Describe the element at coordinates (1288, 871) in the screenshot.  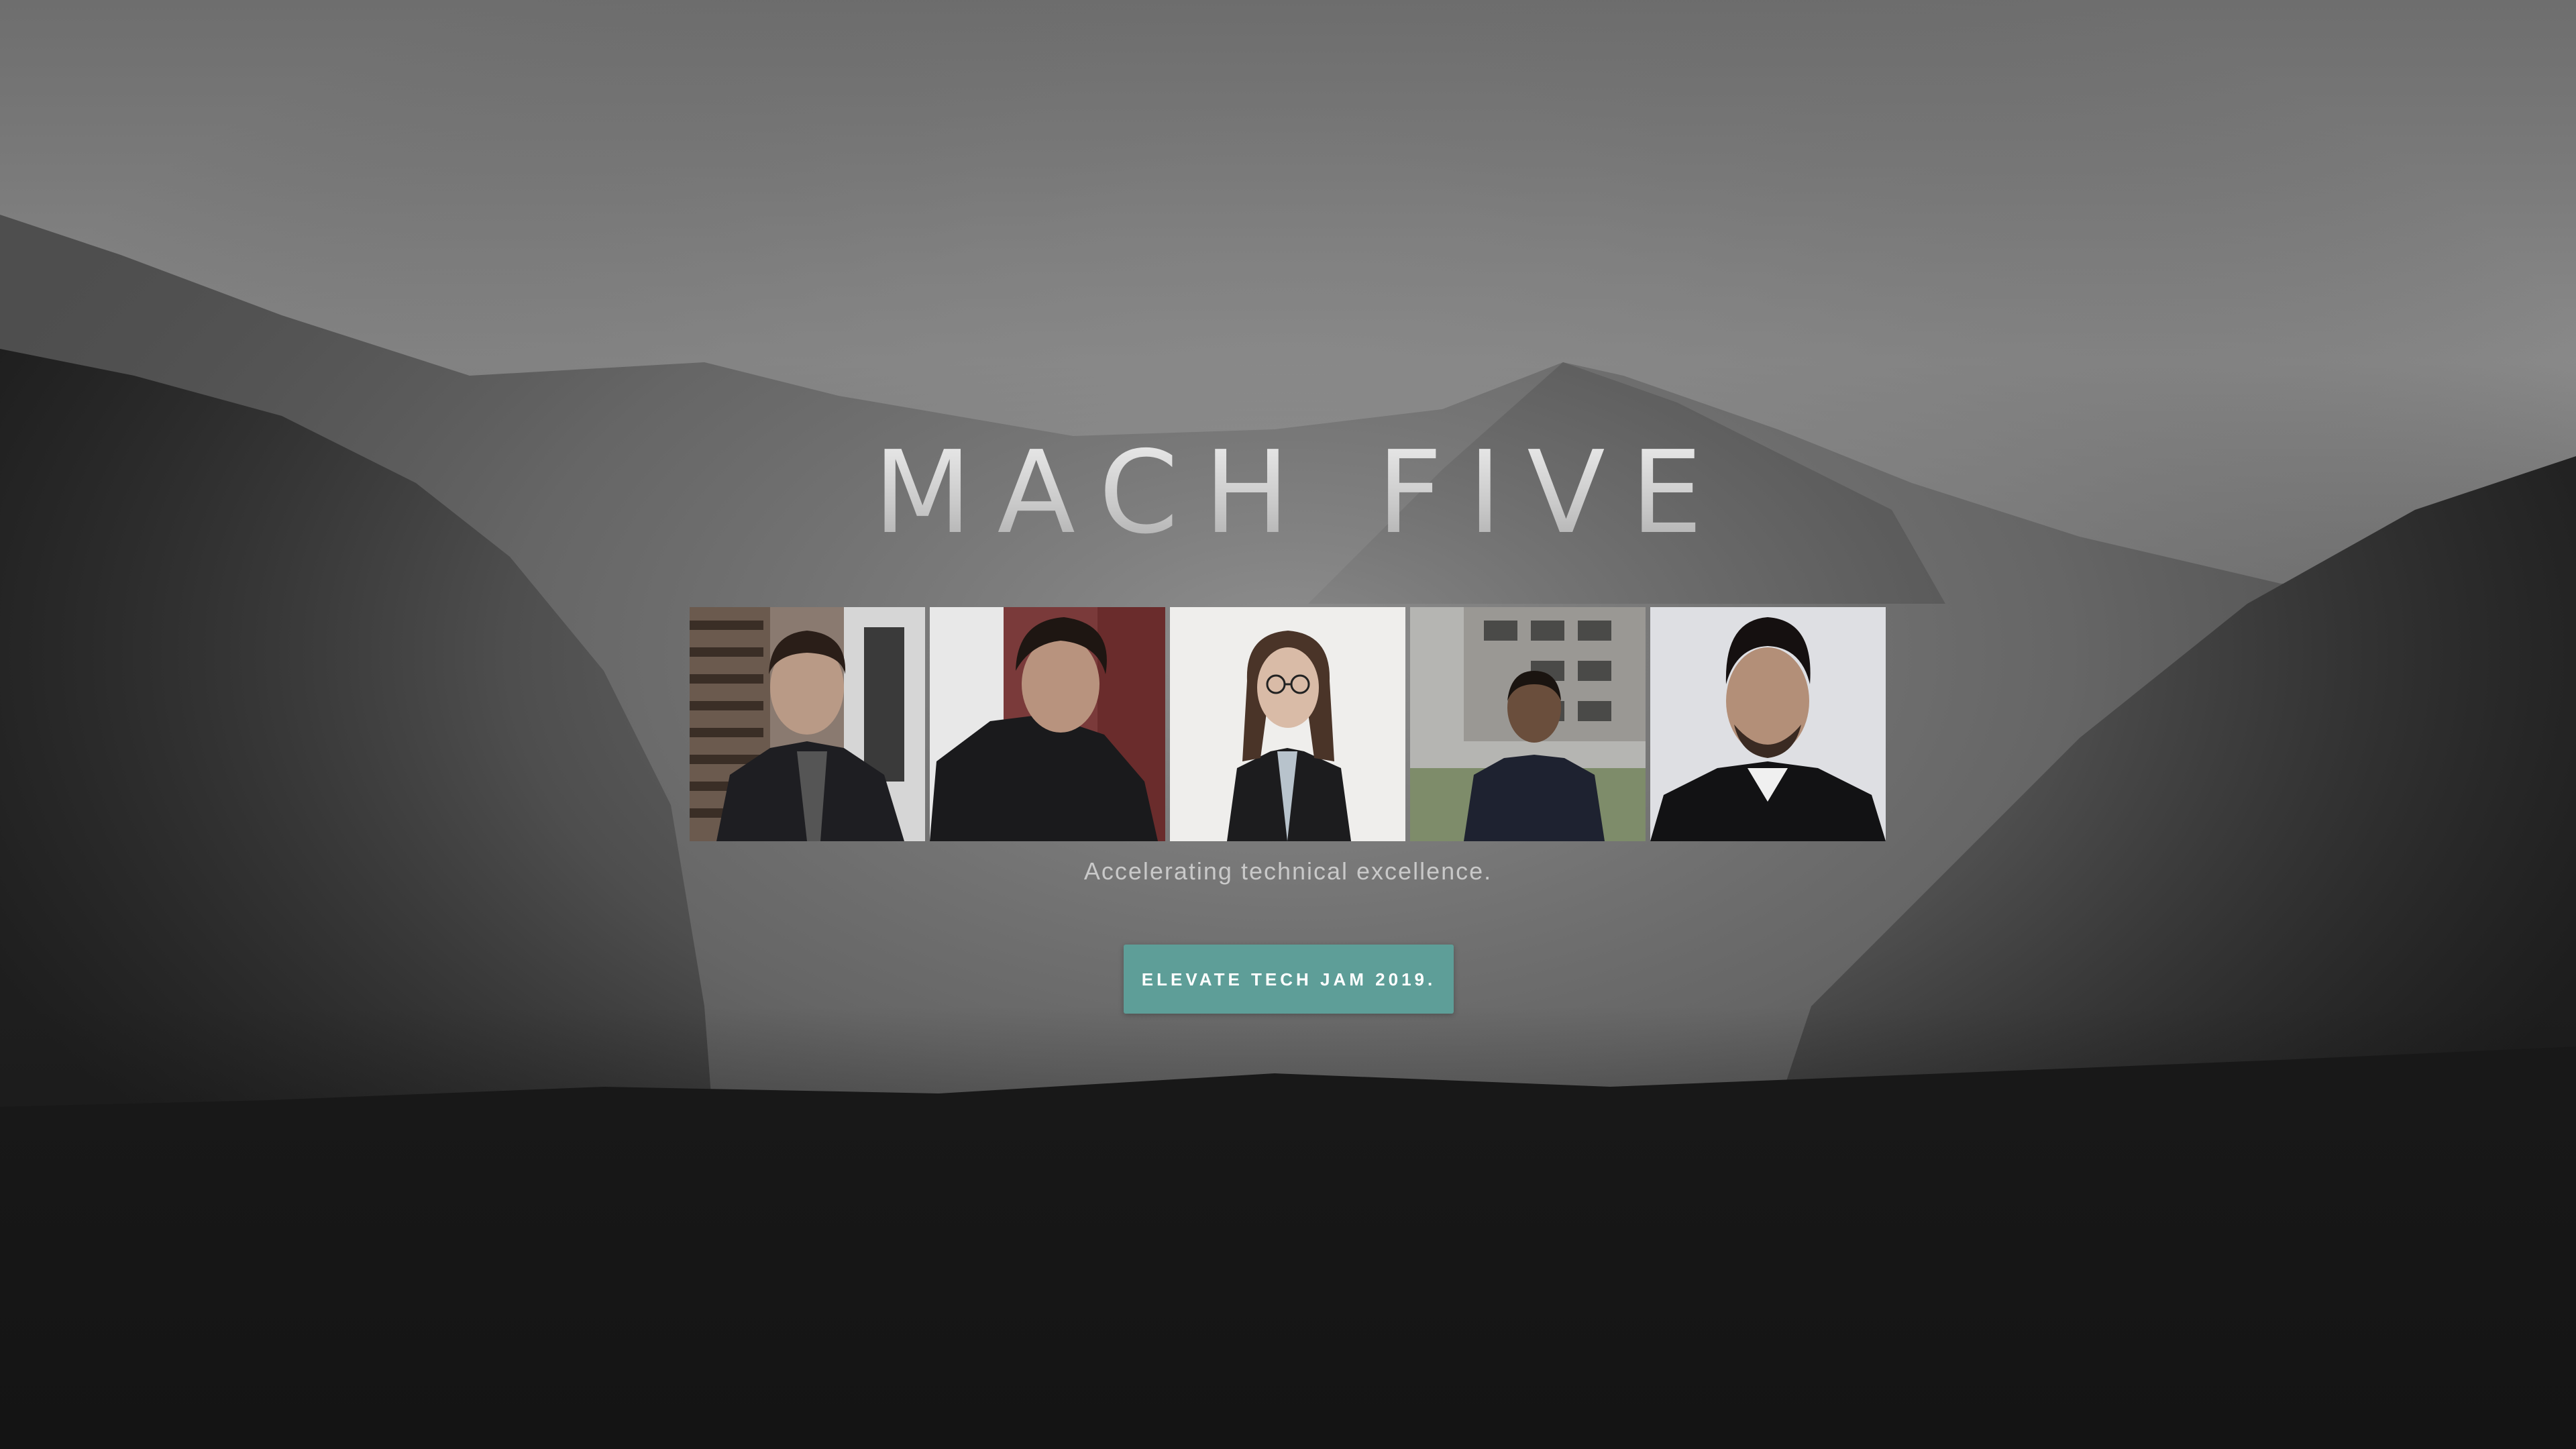
I see `tagline: Accelerating technical excellence.` at that location.